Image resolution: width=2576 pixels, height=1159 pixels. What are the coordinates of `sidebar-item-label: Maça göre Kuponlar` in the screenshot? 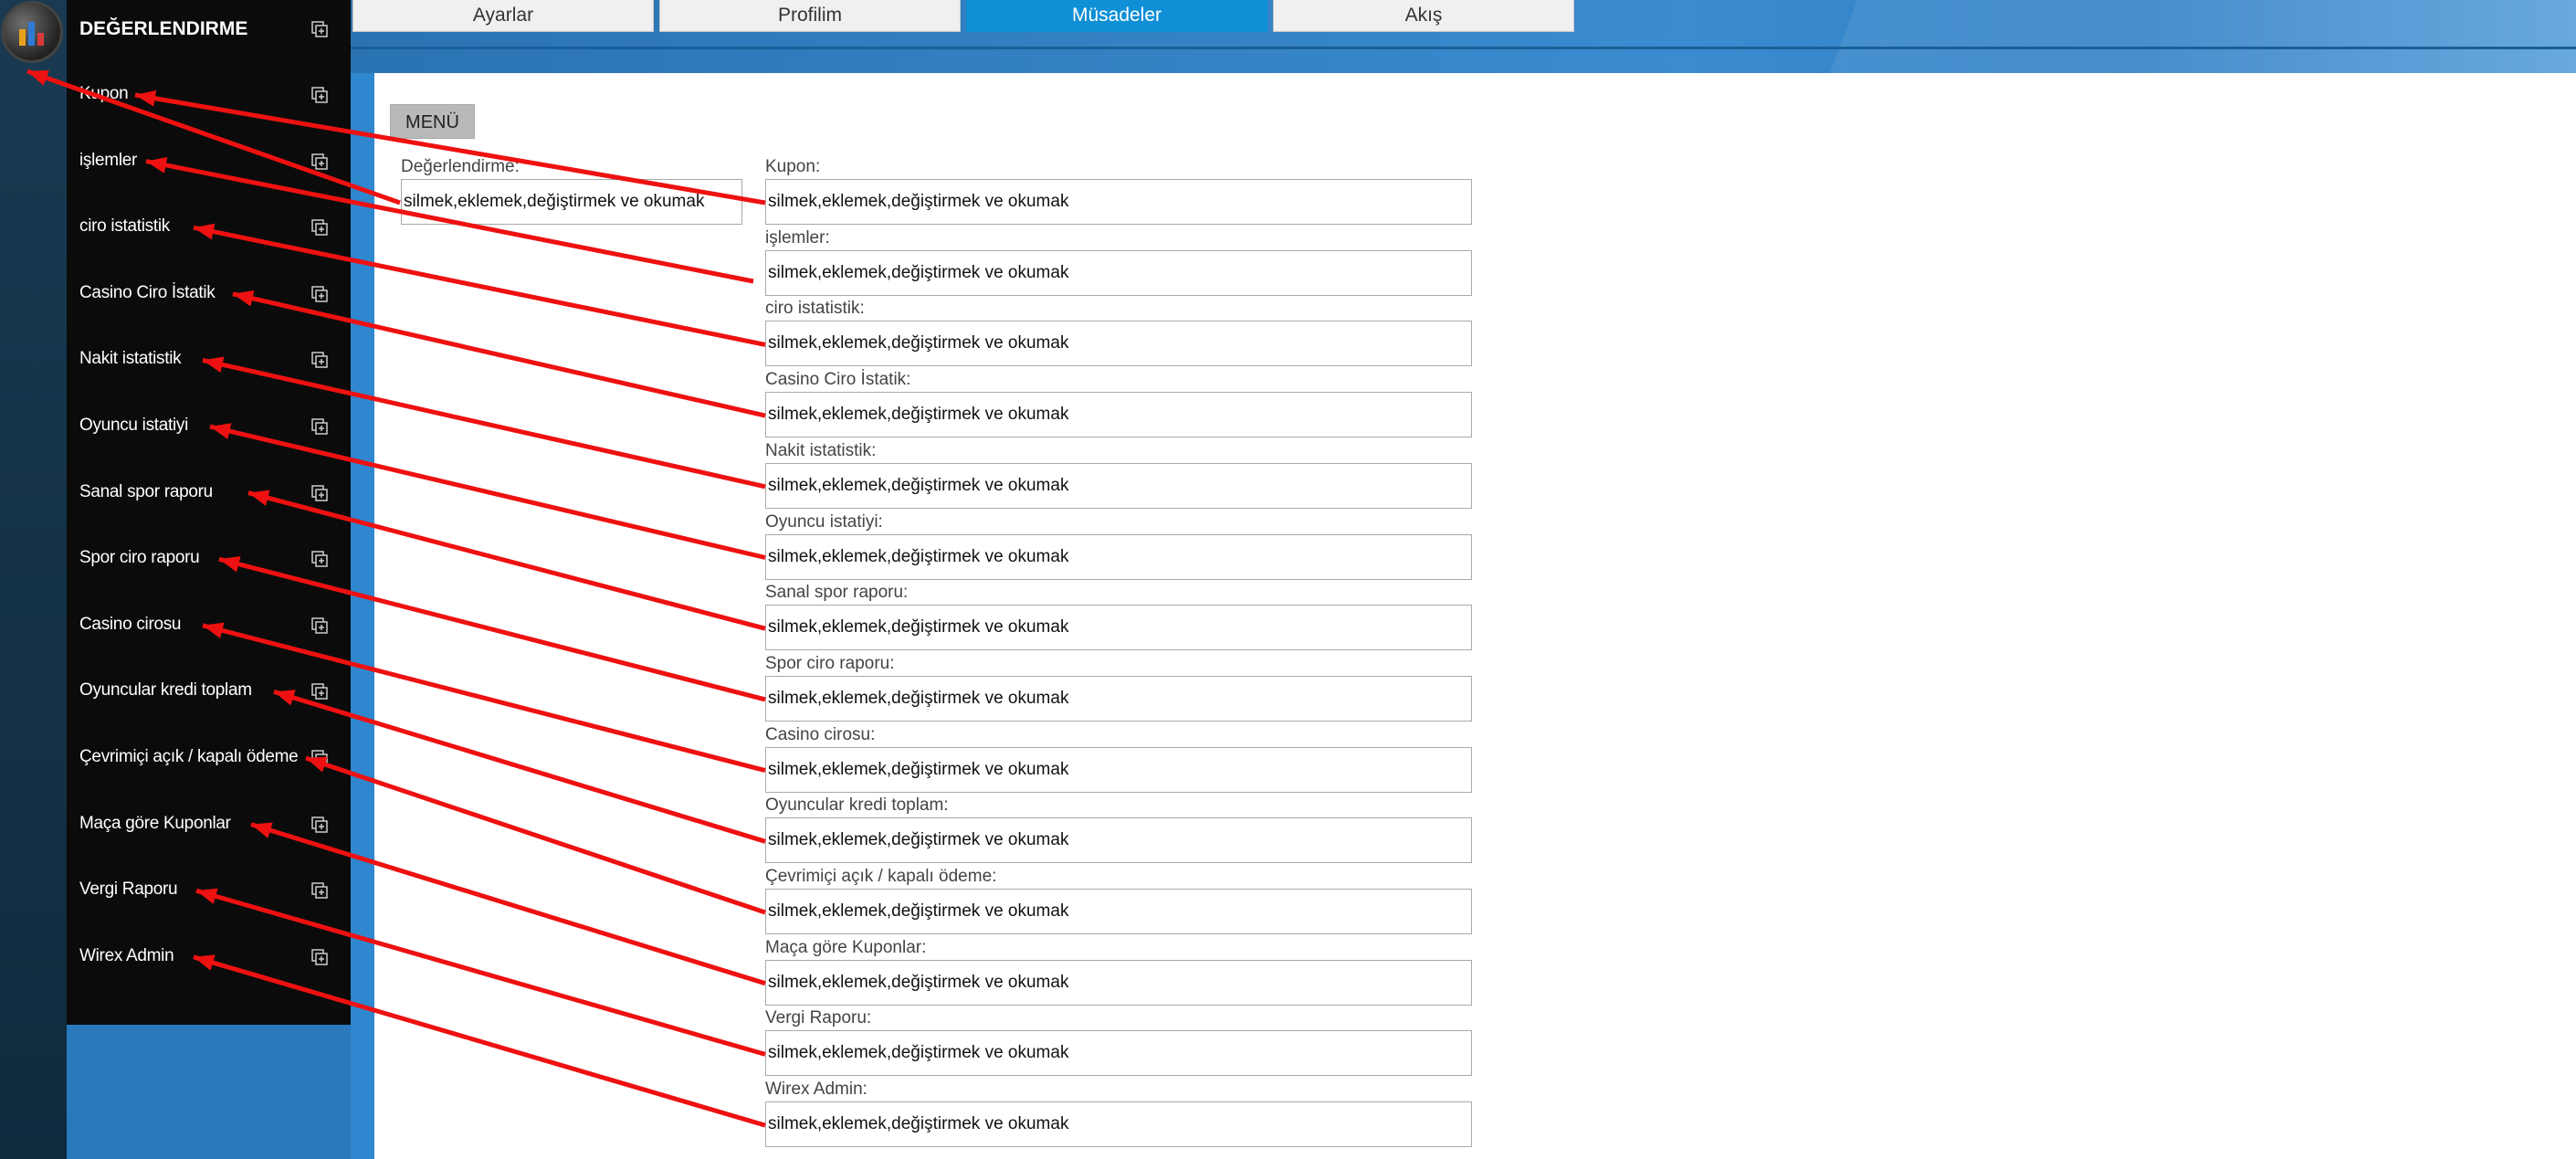 It's located at (155, 823).